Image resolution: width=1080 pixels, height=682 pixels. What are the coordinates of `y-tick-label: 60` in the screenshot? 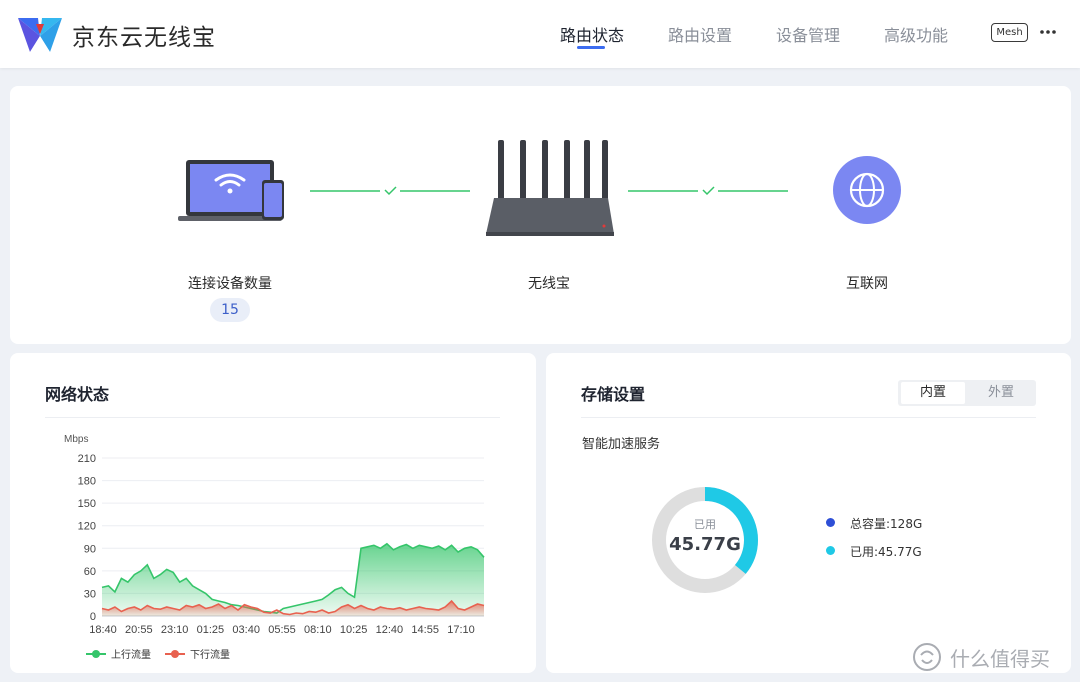 It's located at (90, 572).